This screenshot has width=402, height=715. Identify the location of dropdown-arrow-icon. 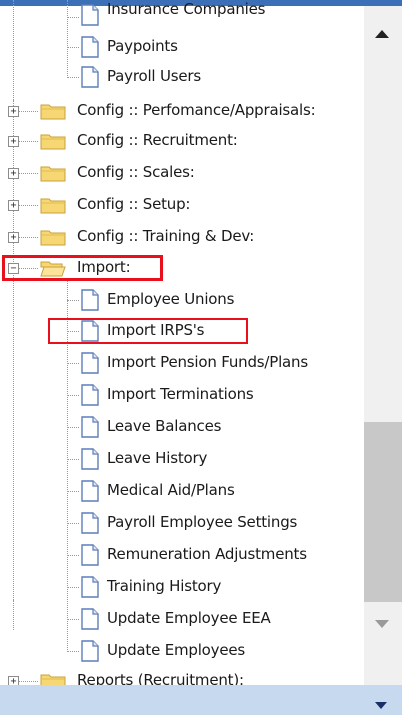
(381, 705).